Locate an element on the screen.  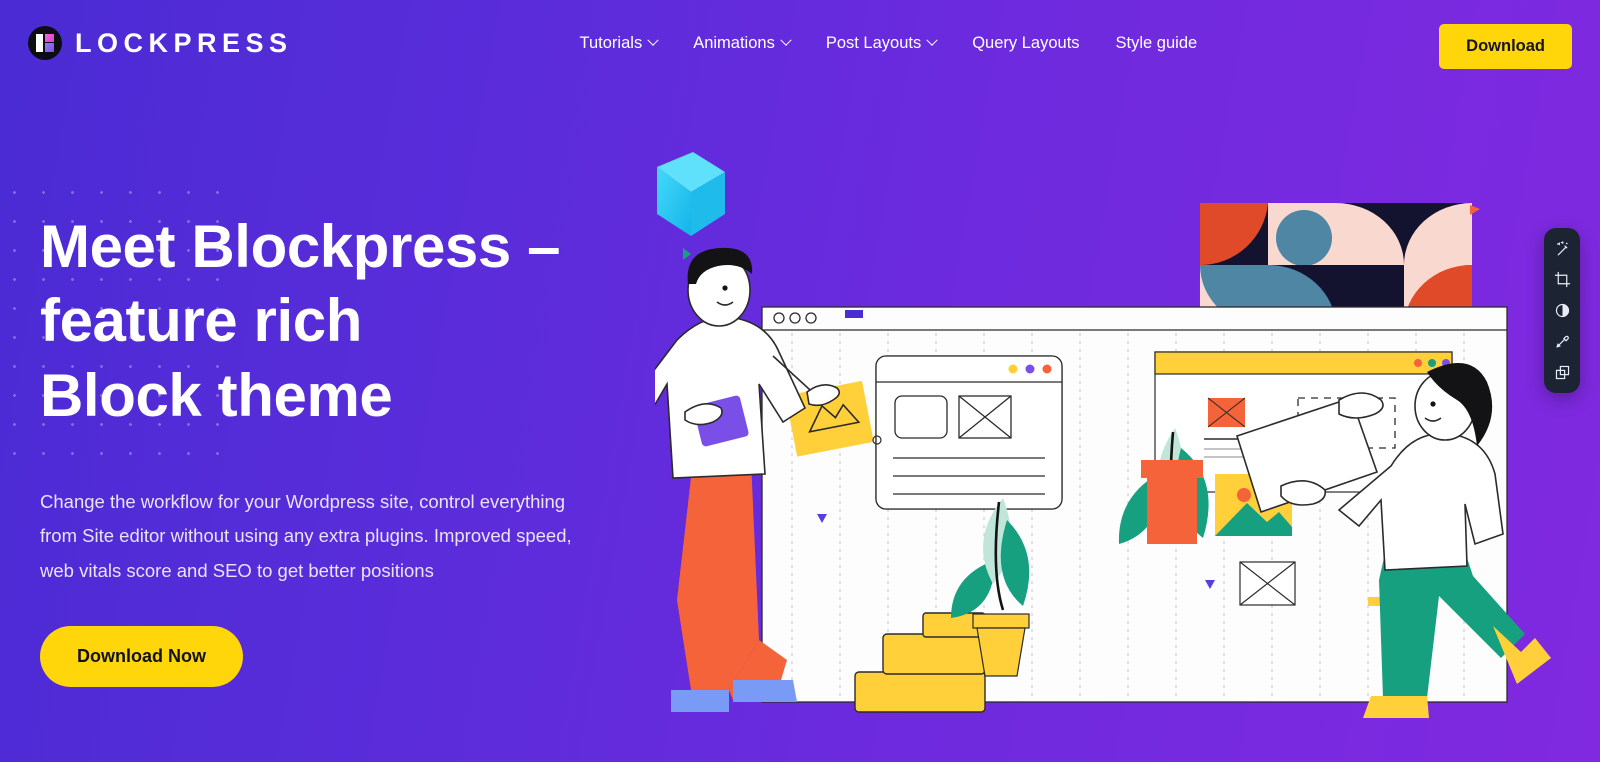
brush-icon is located at coordinates (1562, 341).